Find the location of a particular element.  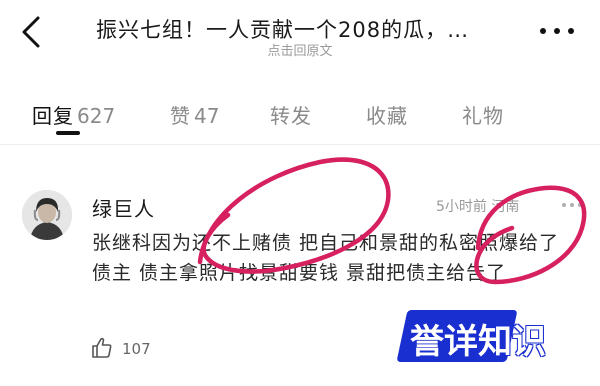

tab-replies: 回复 627 is located at coordinates (73, 114).